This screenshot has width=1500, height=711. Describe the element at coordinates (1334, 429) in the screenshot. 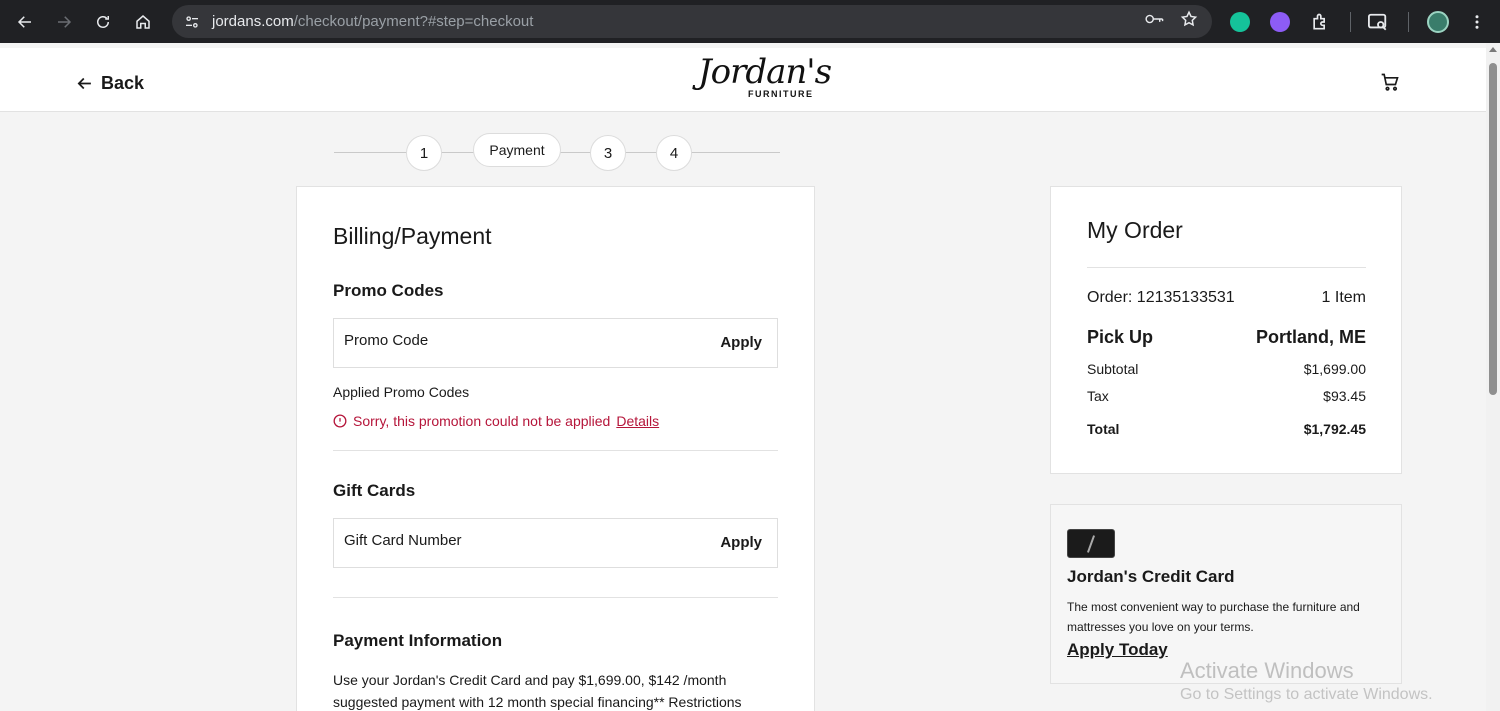

I see `total-value: $1,792.45` at that location.